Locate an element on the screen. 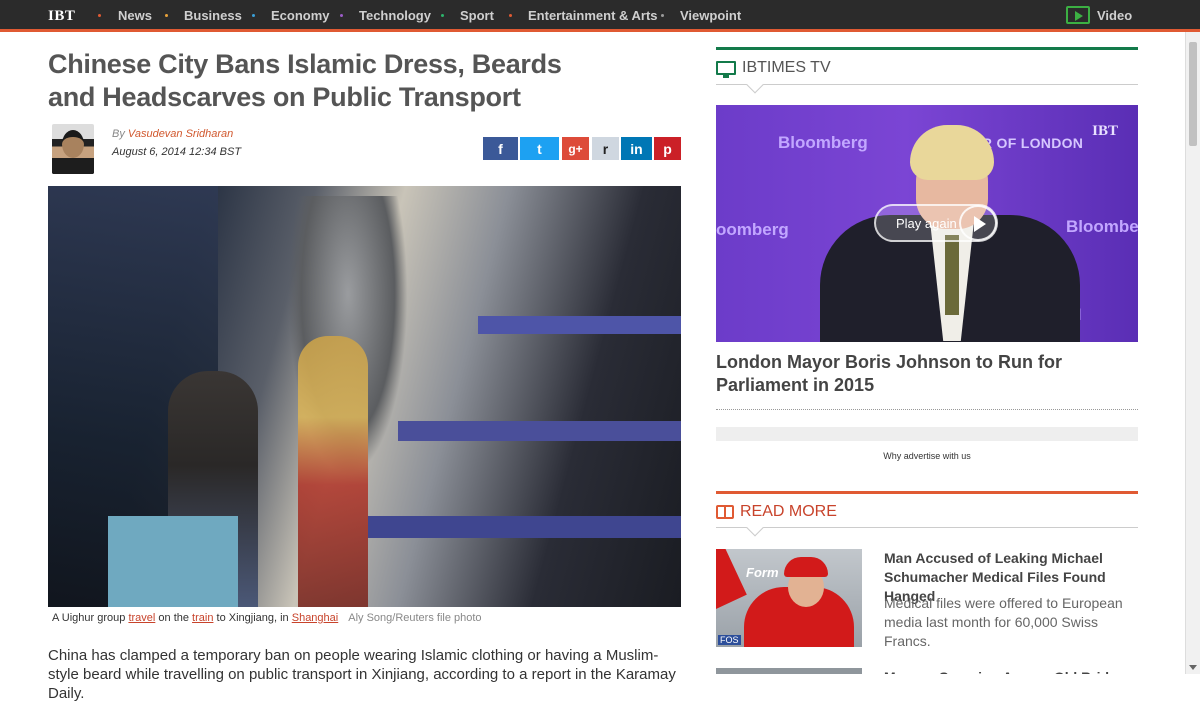 This screenshot has height=703, width=1200. share-linkedin-button: in is located at coordinates (636, 148).